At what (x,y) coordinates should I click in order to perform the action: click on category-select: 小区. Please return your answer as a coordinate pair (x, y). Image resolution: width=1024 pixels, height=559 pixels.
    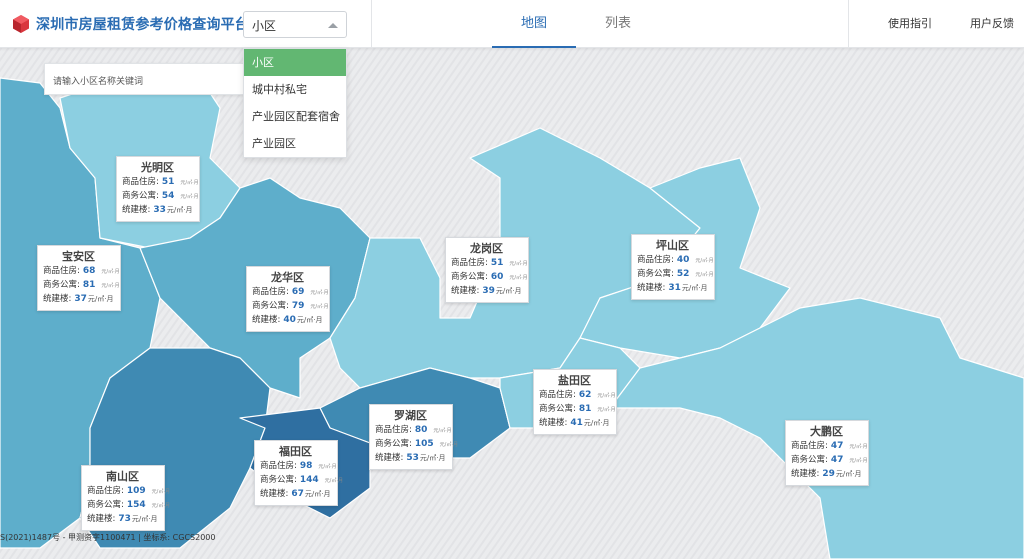
    Looking at the image, I should click on (295, 24).